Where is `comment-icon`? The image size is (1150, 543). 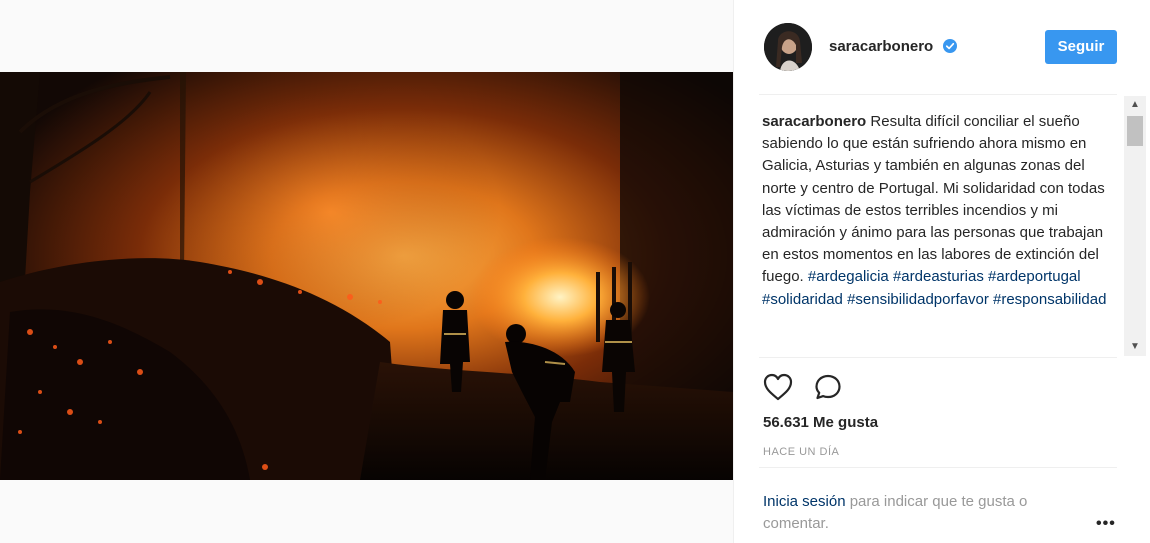 comment-icon is located at coordinates (828, 387).